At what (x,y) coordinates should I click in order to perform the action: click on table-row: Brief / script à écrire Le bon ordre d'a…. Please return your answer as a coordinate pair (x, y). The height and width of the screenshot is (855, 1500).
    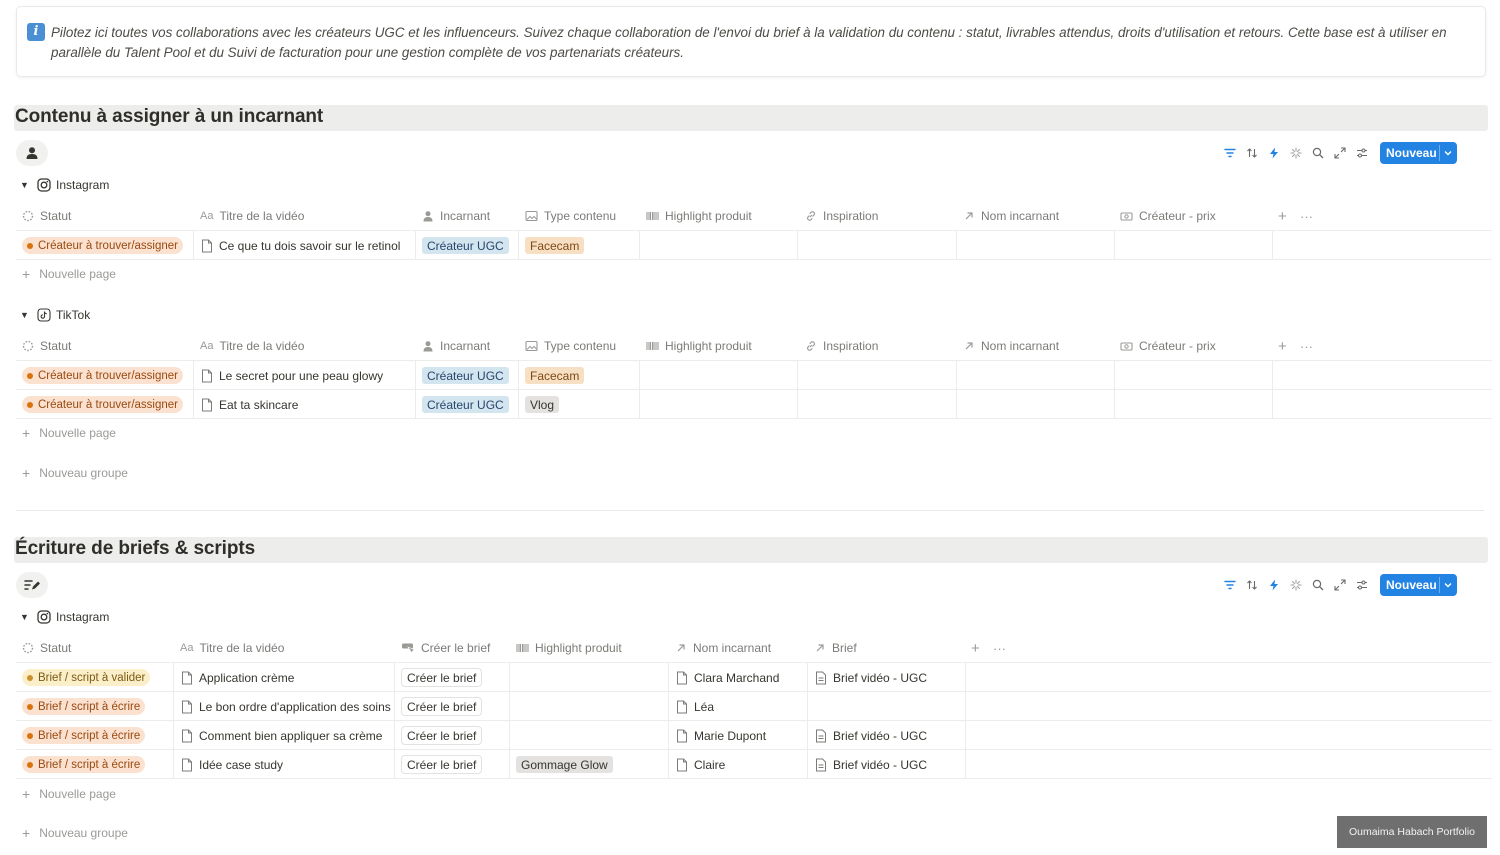
    Looking at the image, I should click on (754, 706).